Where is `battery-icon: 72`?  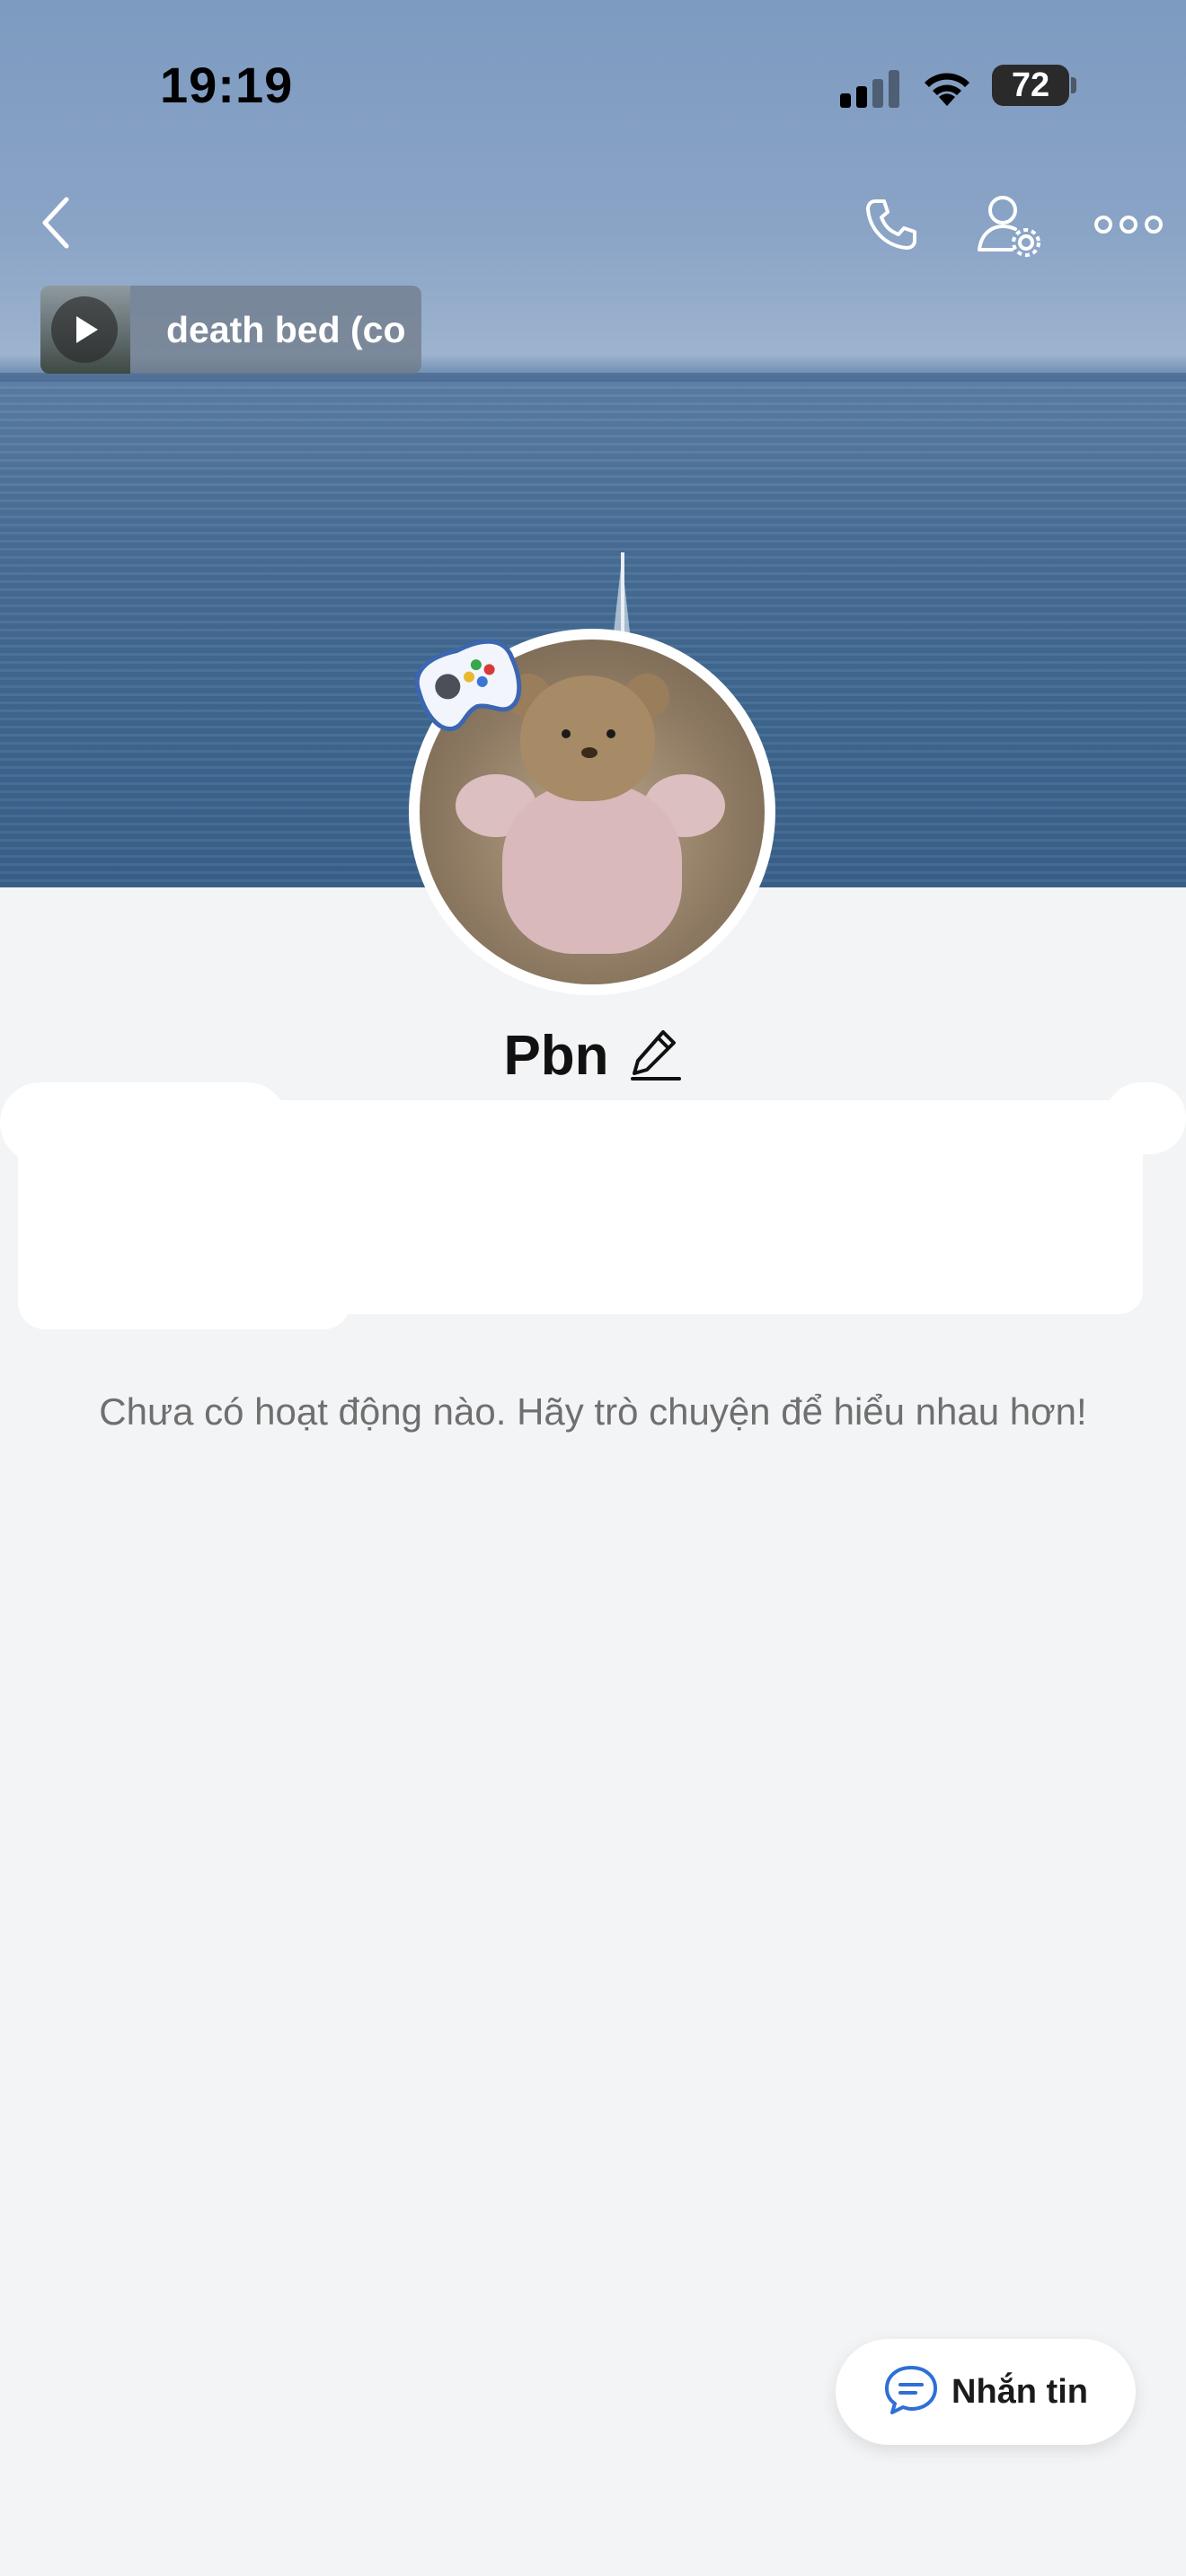
battery-icon: 72 is located at coordinates (1030, 85).